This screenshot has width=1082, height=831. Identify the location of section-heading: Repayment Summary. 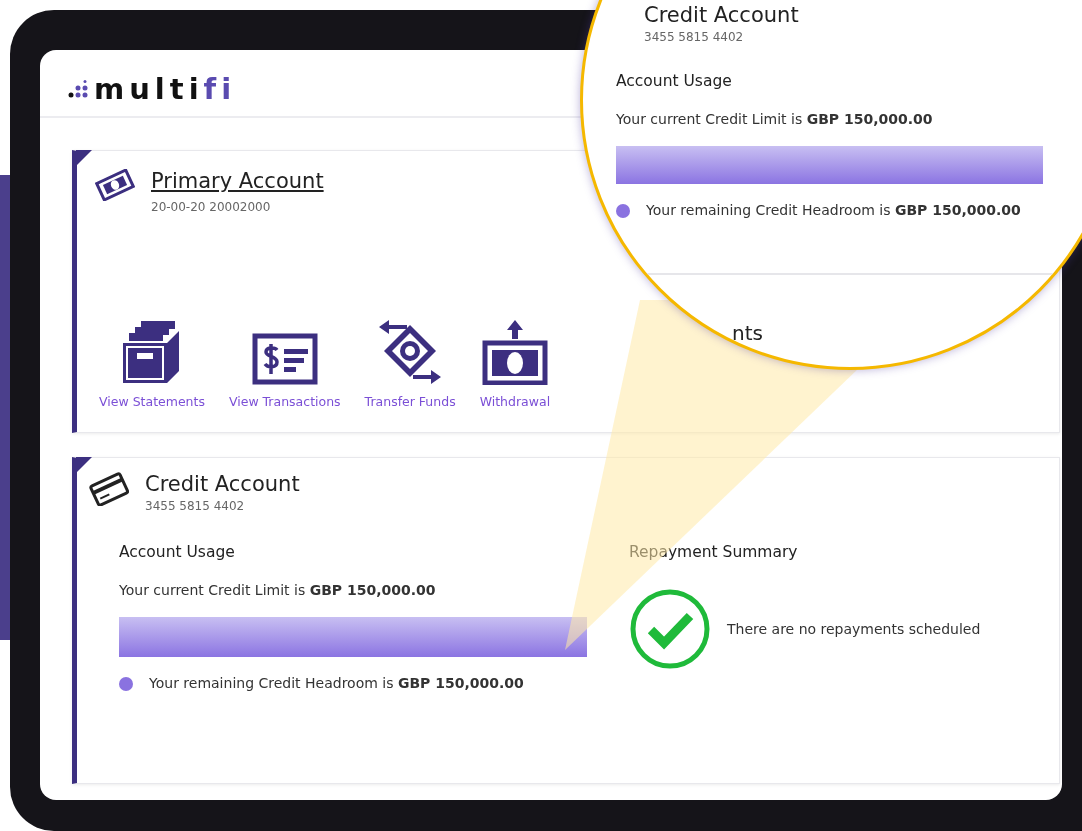
(714, 553).